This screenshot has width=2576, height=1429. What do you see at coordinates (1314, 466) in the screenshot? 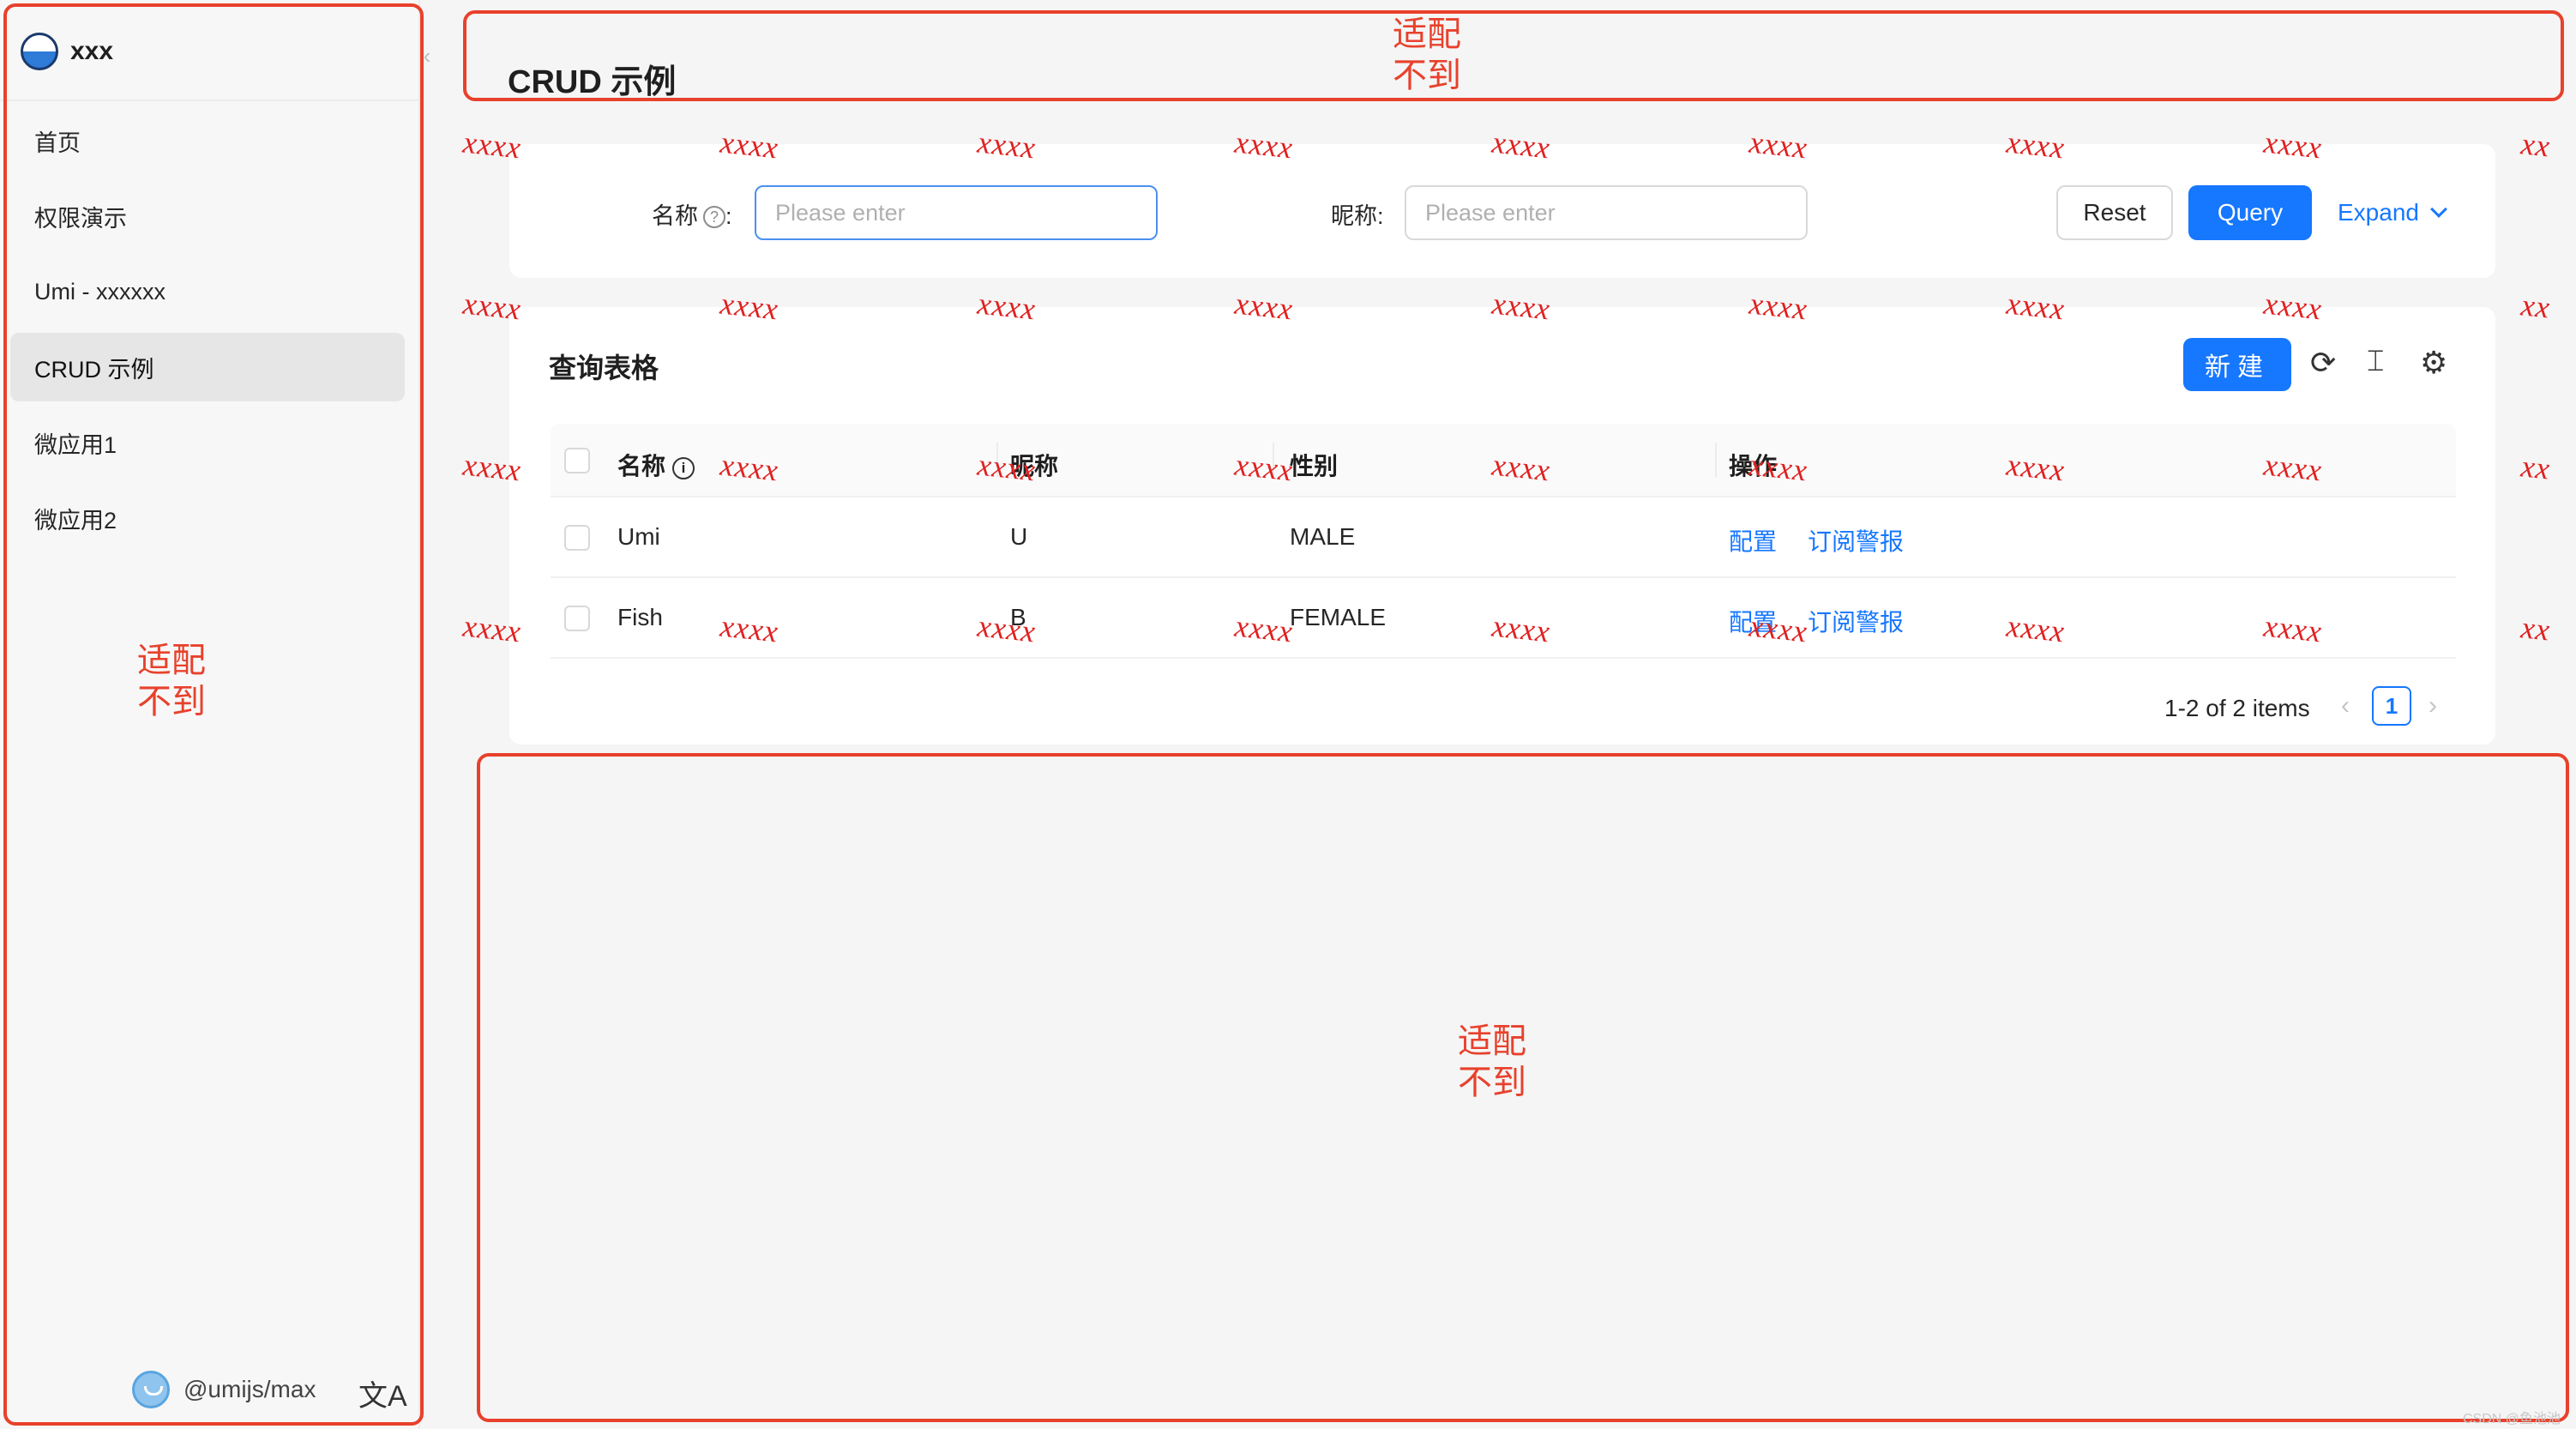
I see `column-header-gender: 性别` at bounding box center [1314, 466].